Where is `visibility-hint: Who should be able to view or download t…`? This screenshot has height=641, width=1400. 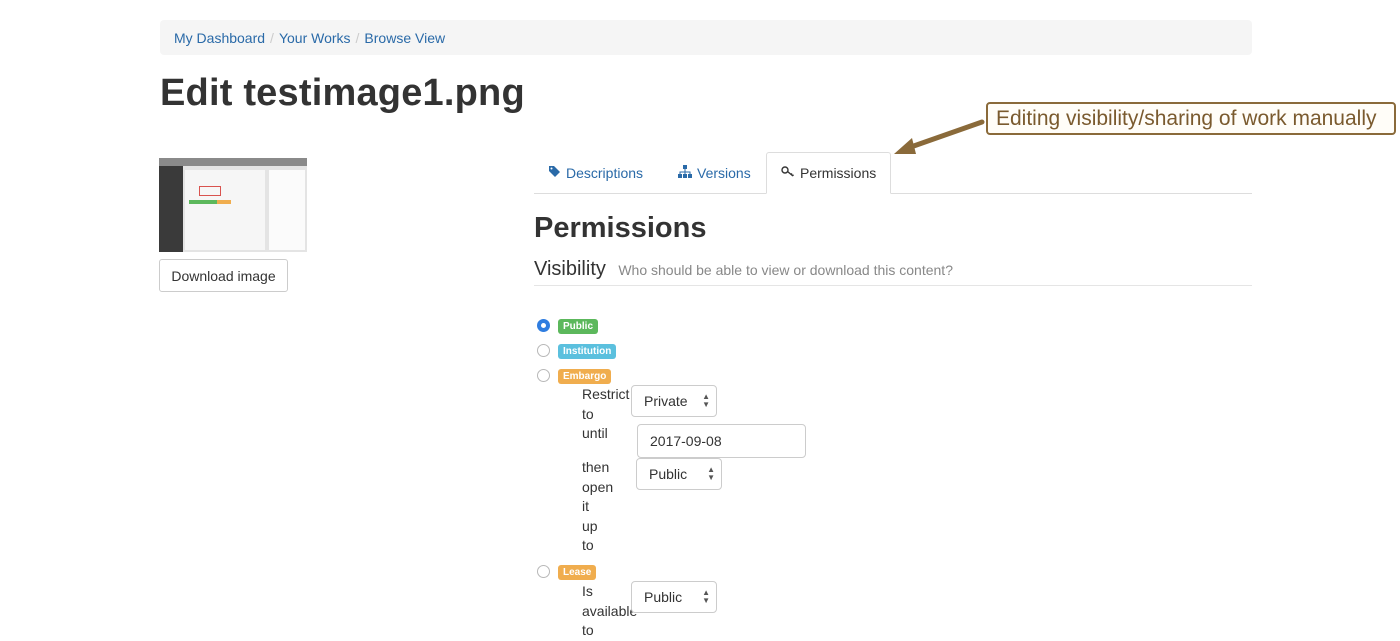 visibility-hint: Who should be able to view or download t… is located at coordinates (785, 270).